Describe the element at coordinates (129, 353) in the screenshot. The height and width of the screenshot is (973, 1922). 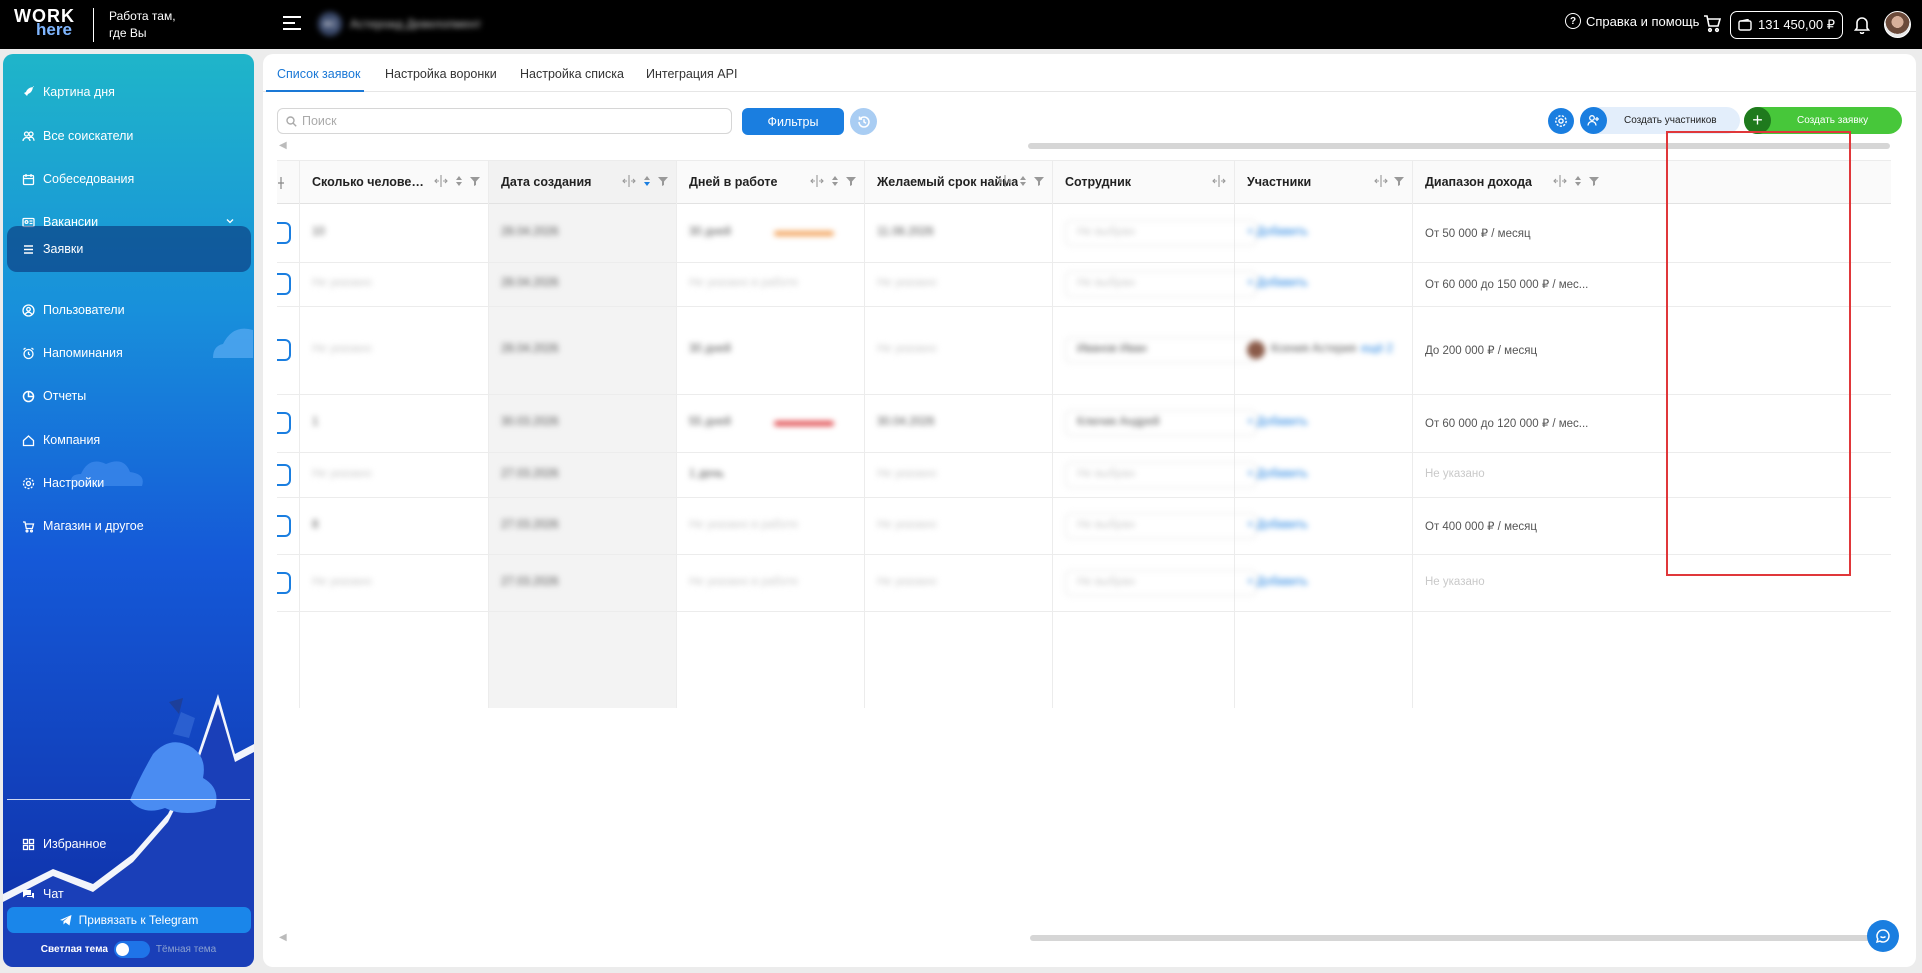
I see `sidebar-item-reminders: Напоминания` at that location.